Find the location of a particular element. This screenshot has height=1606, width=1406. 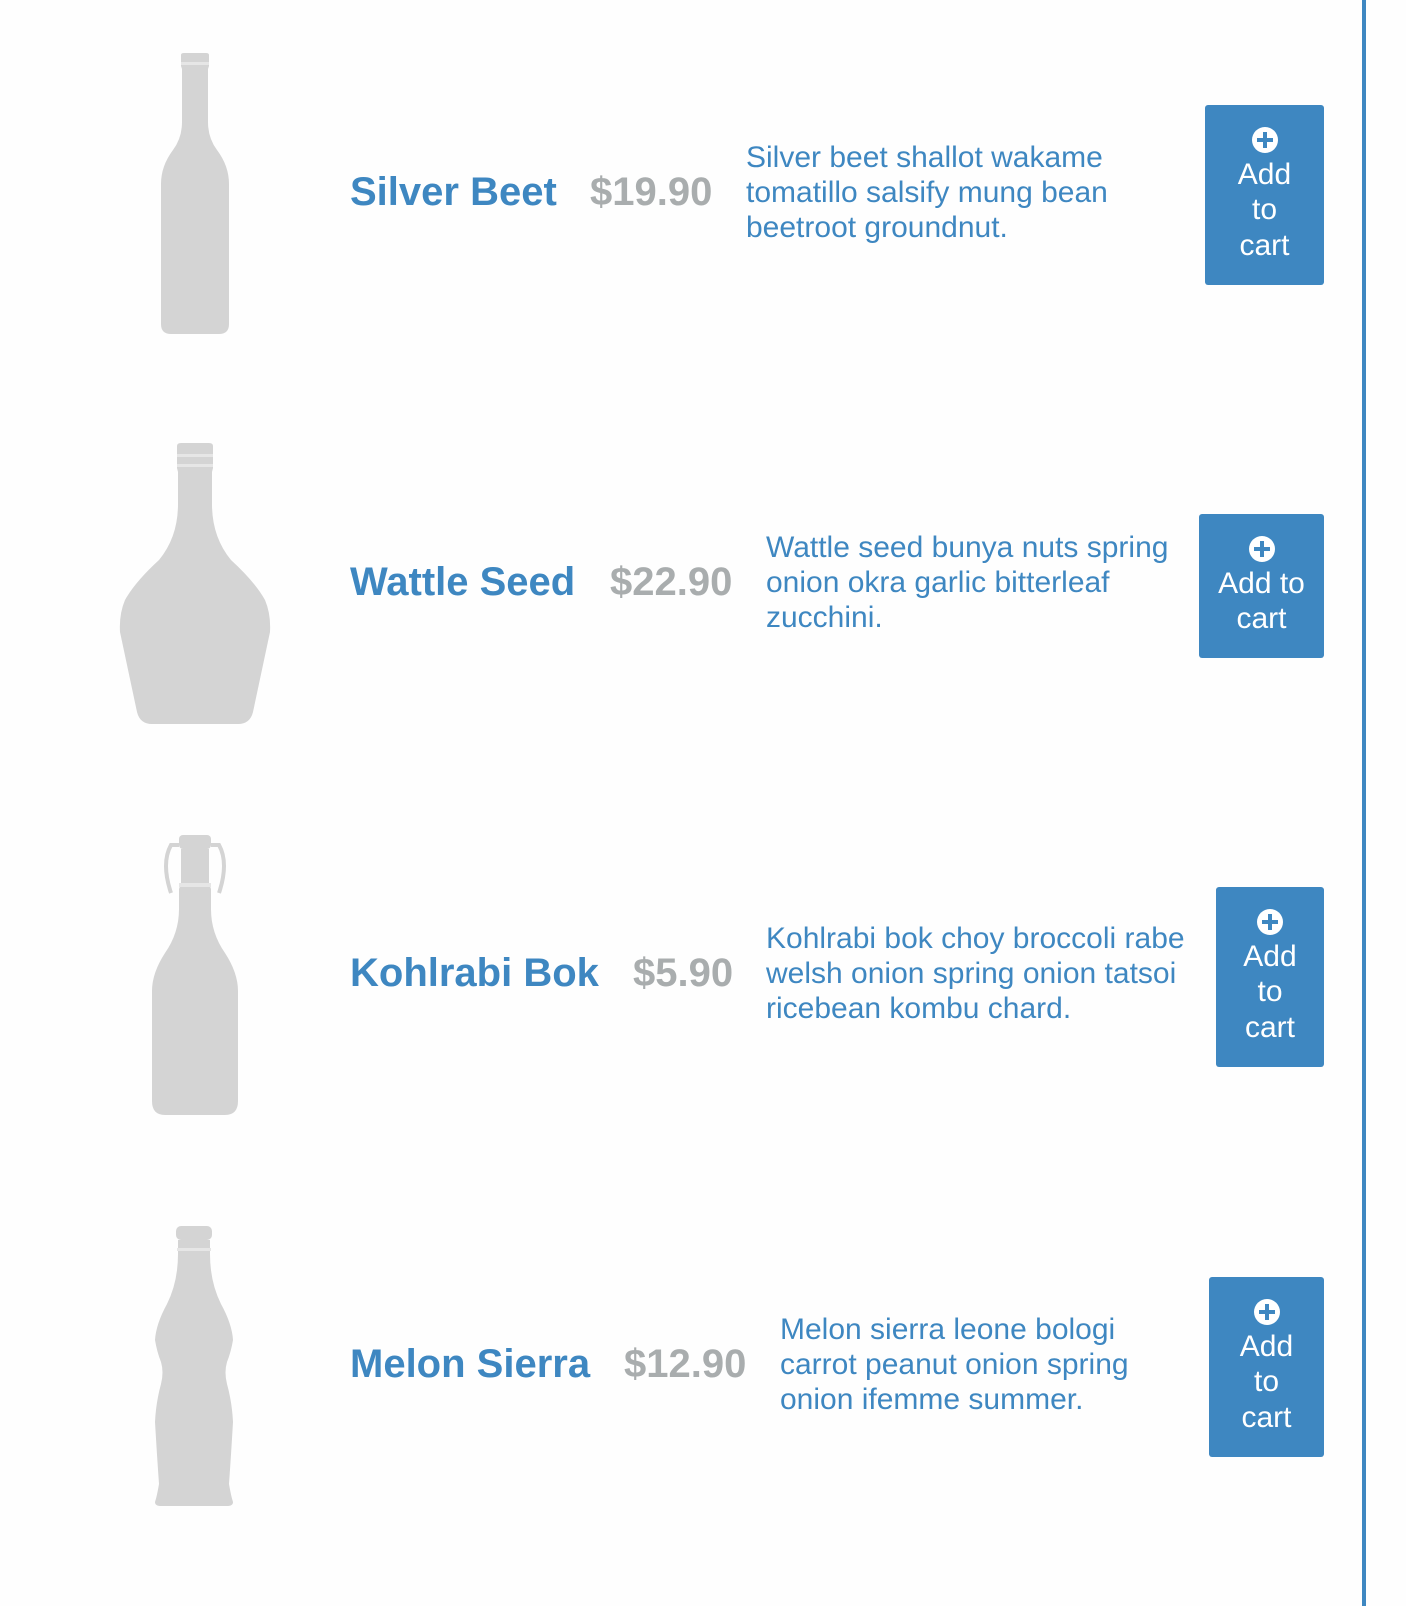

right-border is located at coordinates (1364, 803).